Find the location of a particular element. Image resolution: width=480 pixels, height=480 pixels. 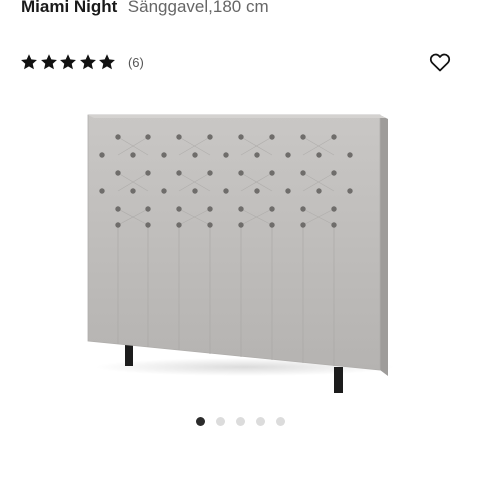

product-title: Miami Night Sänggavel,180 cm is located at coordinates (145, 10).